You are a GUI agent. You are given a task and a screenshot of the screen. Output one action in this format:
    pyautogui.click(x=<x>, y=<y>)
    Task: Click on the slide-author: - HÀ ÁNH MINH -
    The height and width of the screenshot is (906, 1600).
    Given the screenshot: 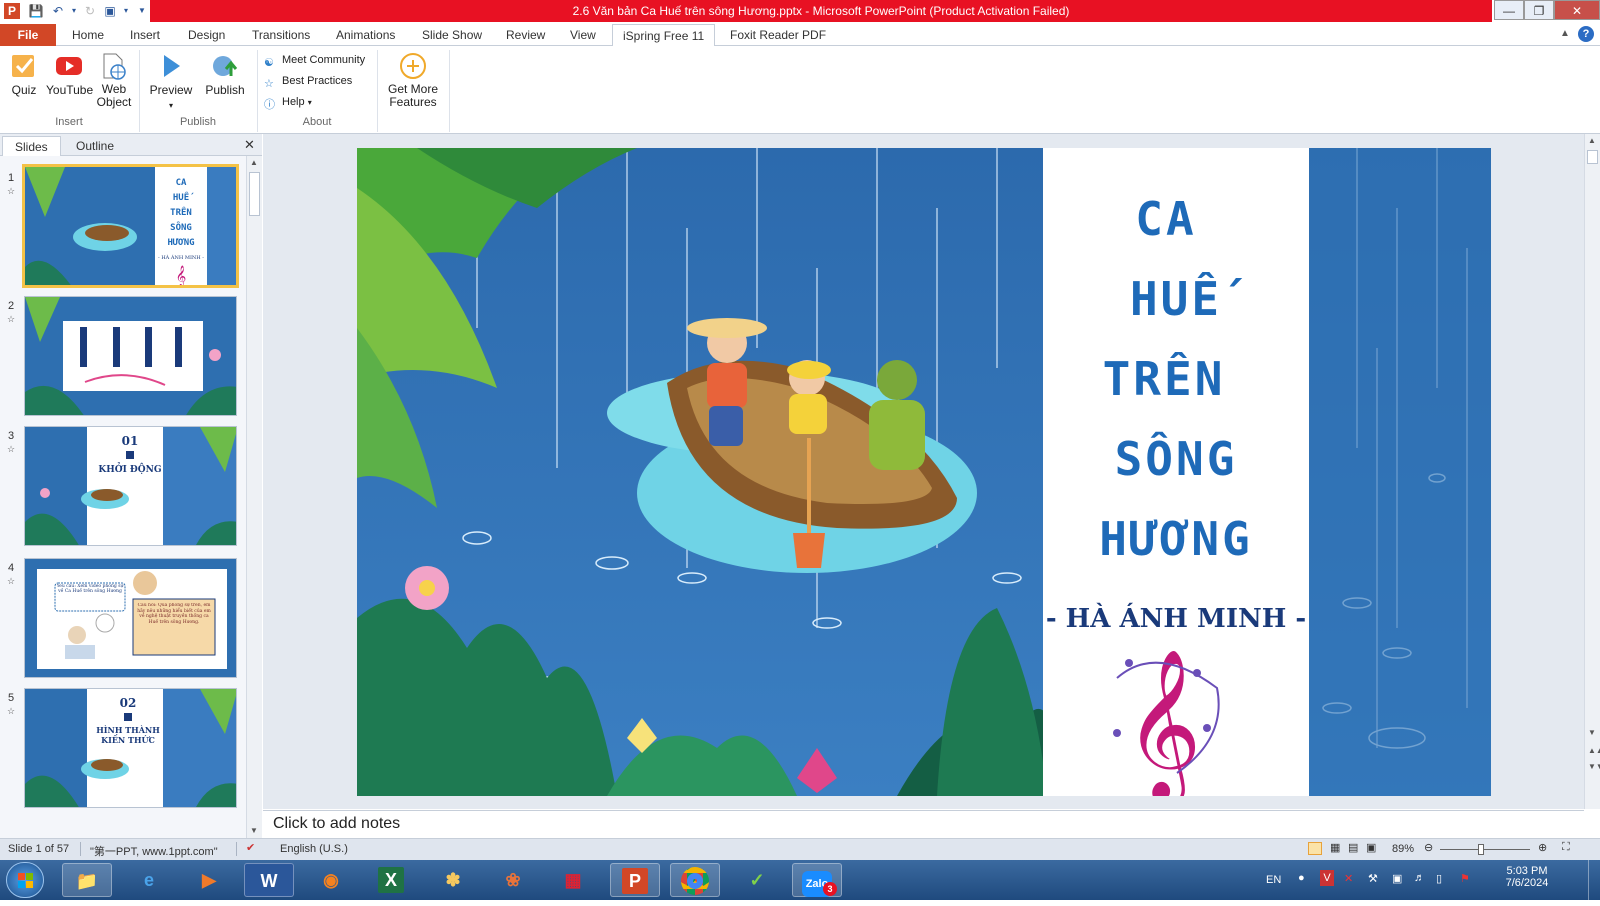 What is the action you would take?
    pyautogui.click(x=1176, y=619)
    